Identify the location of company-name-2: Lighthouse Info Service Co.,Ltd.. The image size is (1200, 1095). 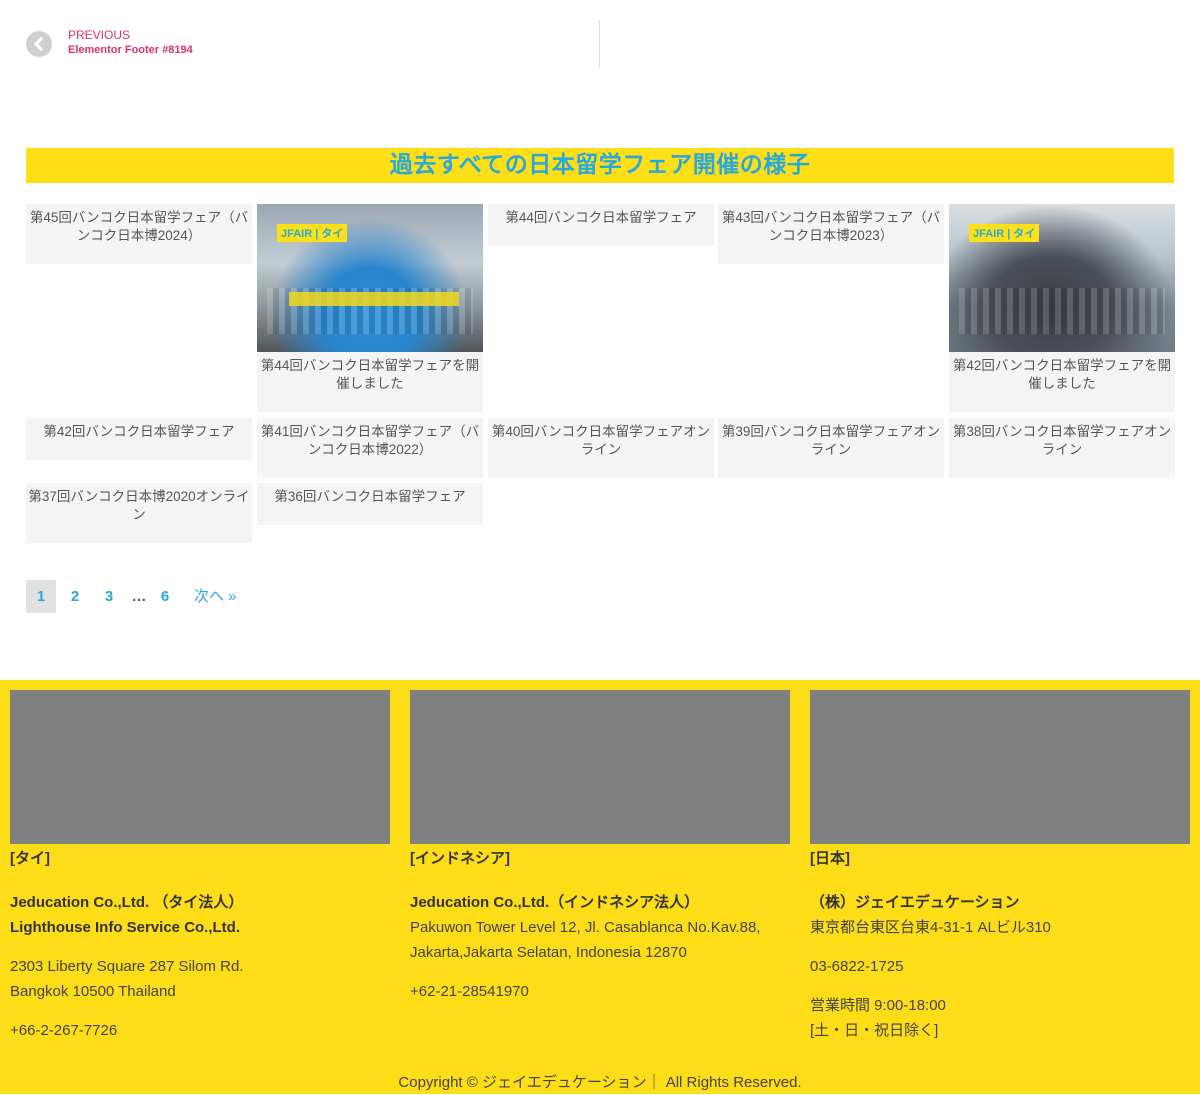
(125, 927).